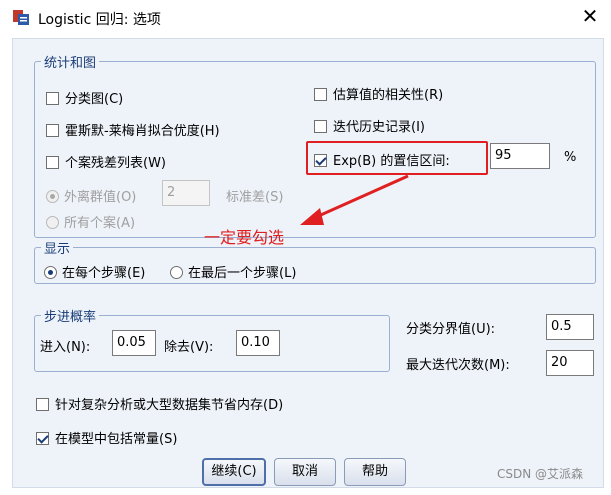  I want to click on classification-plots-label: 分类图(C), so click(94, 99).